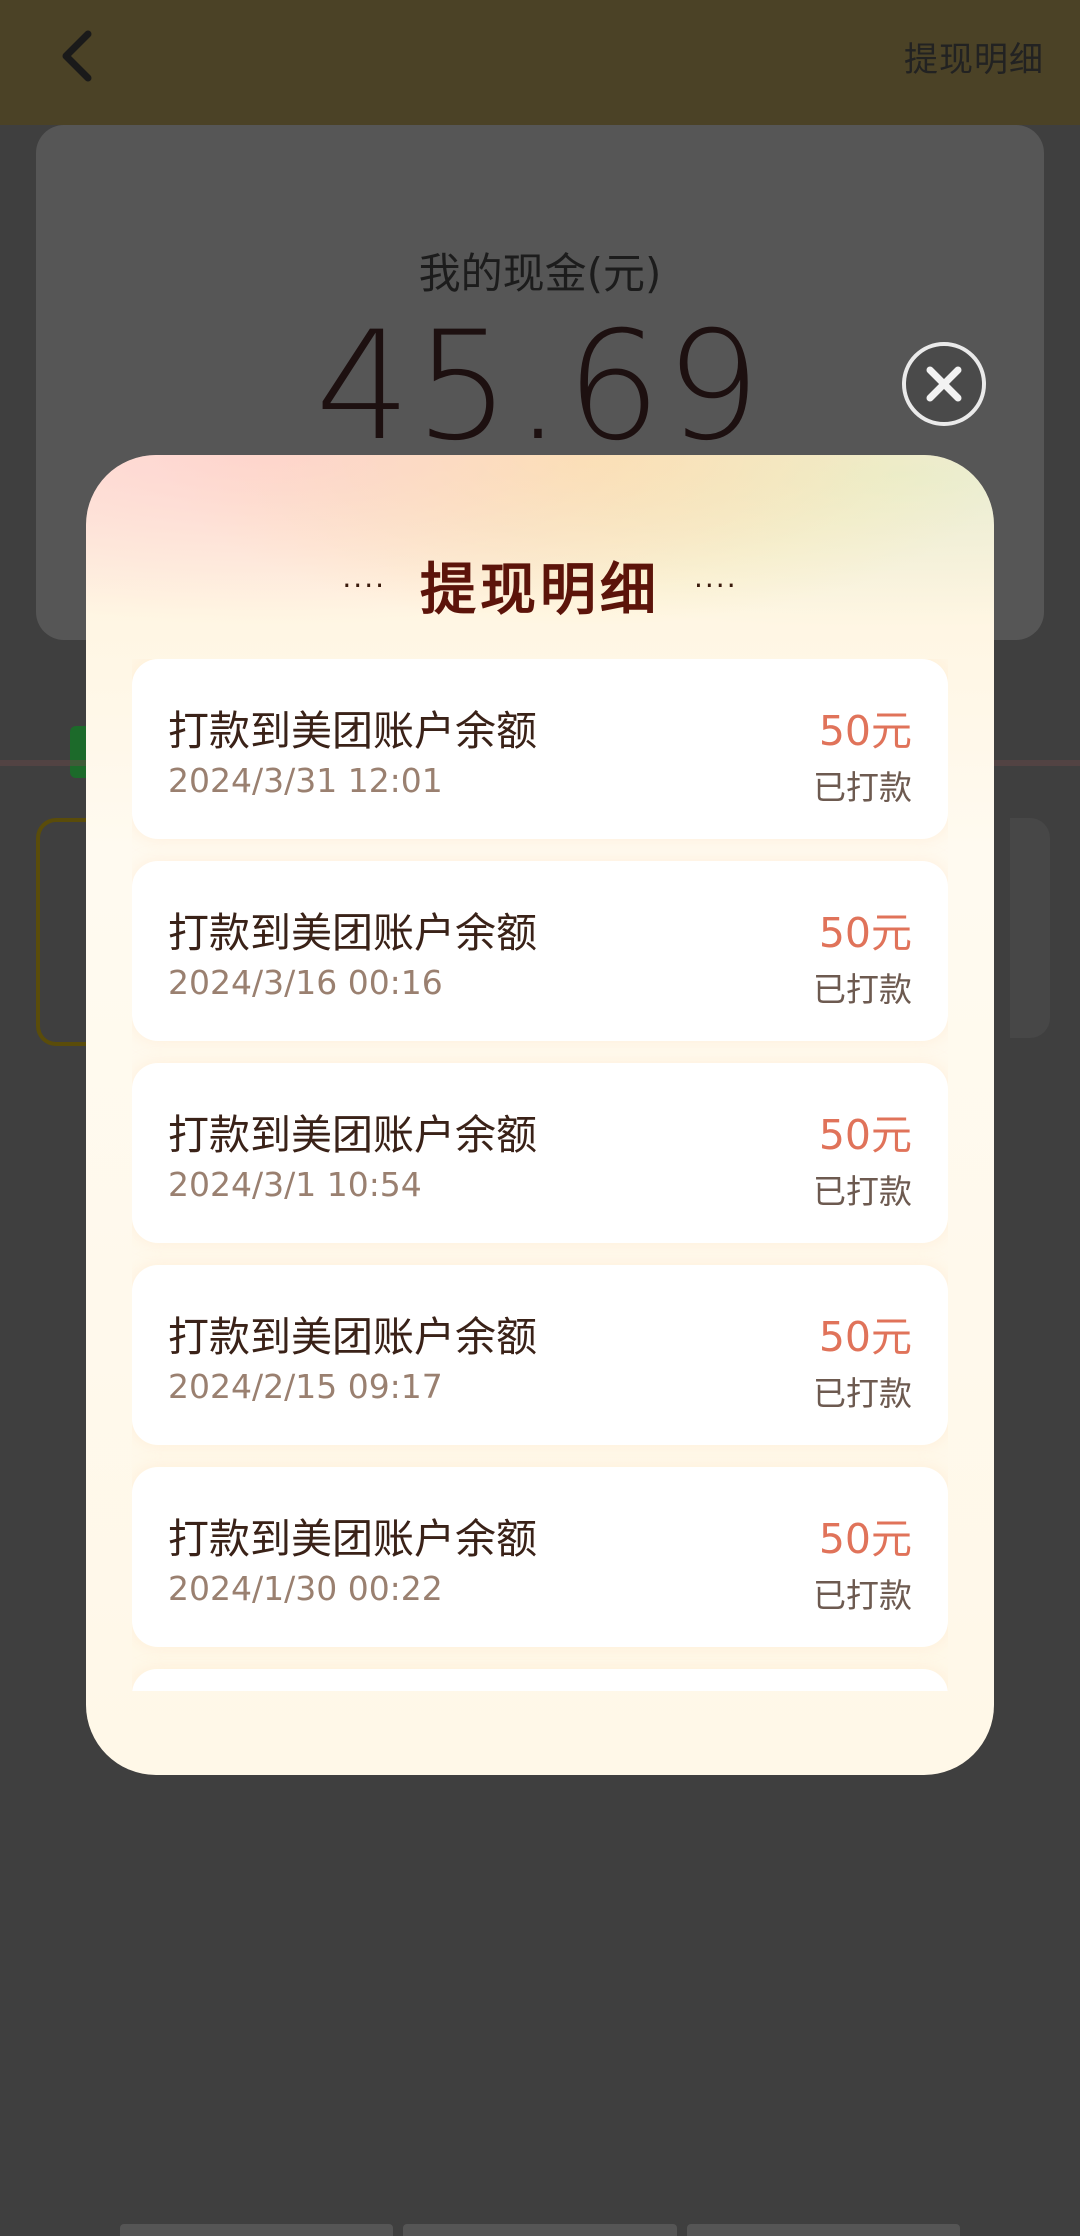  What do you see at coordinates (305, 780) in the screenshot?
I see `record-date: 2024/3/31 12:01` at bounding box center [305, 780].